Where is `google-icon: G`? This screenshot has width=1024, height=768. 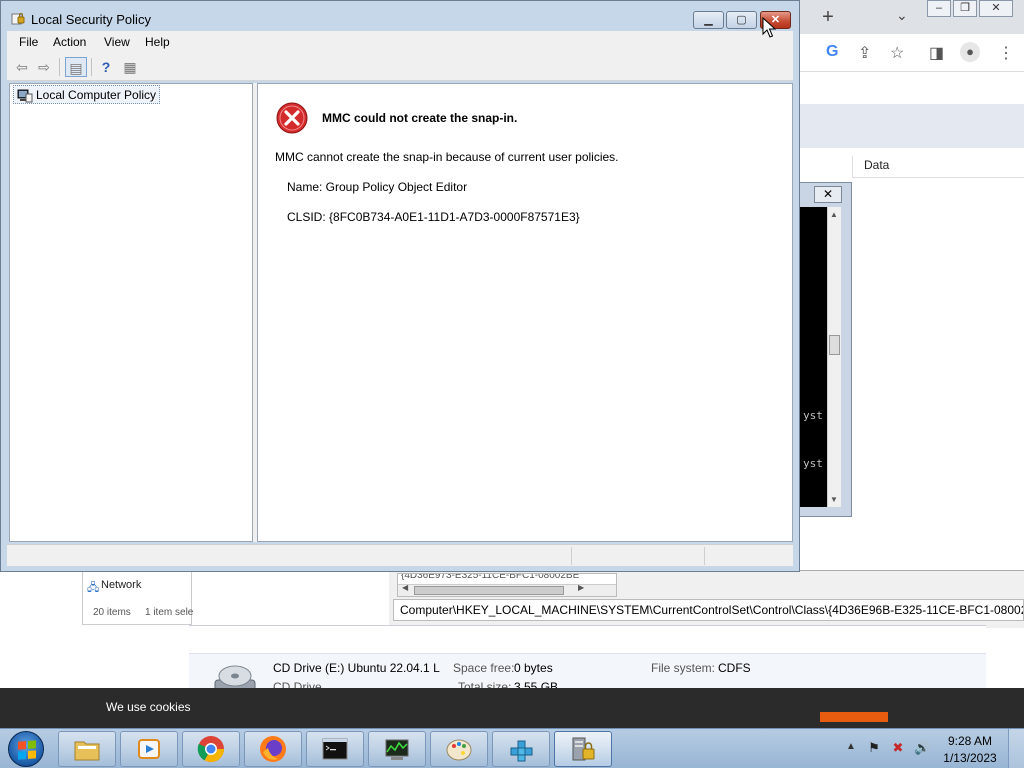 google-icon: G is located at coordinates (832, 52).